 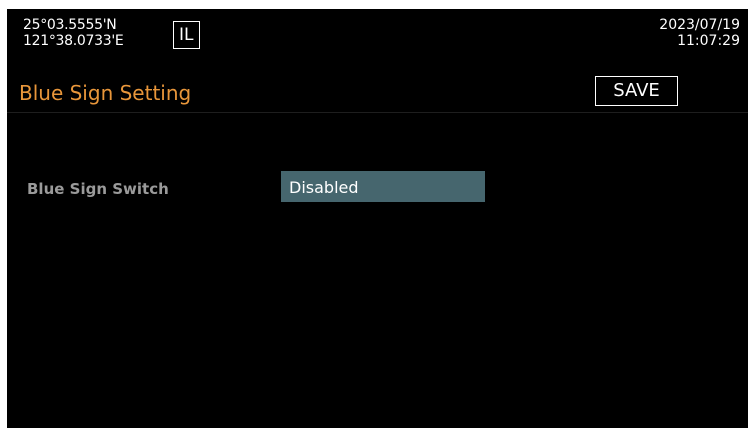 What do you see at coordinates (383, 186) in the screenshot?
I see `blue-sign-switch-select: Disabled` at bounding box center [383, 186].